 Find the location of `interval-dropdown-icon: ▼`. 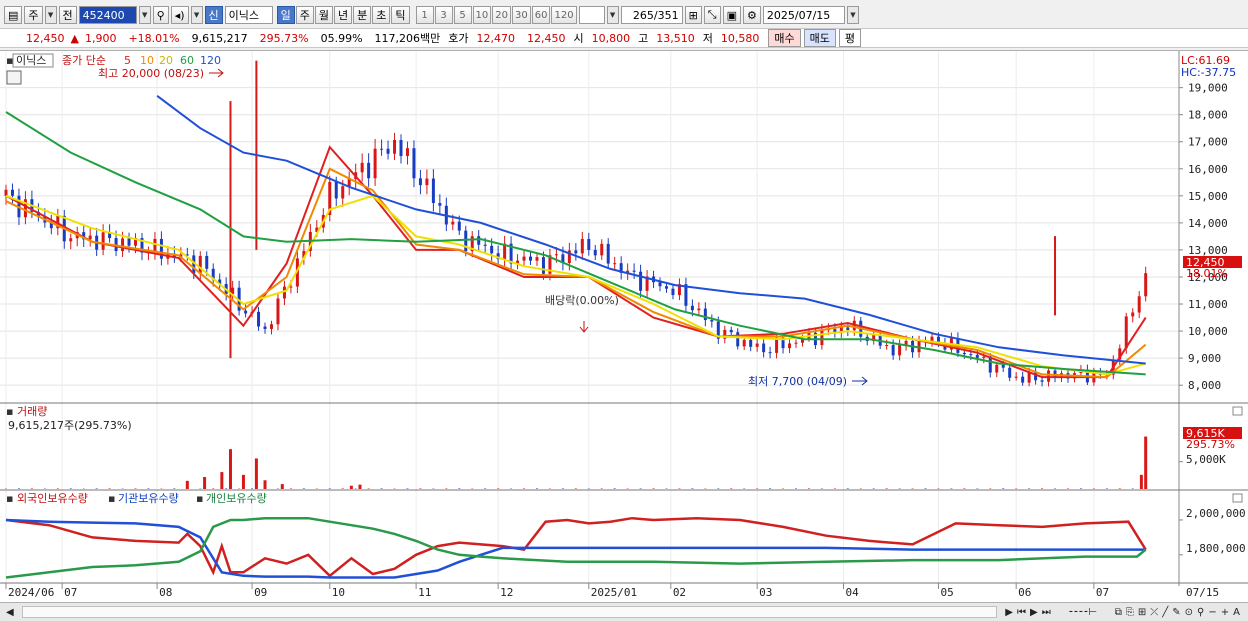

interval-dropdown-icon: ▼ is located at coordinates (612, 15).